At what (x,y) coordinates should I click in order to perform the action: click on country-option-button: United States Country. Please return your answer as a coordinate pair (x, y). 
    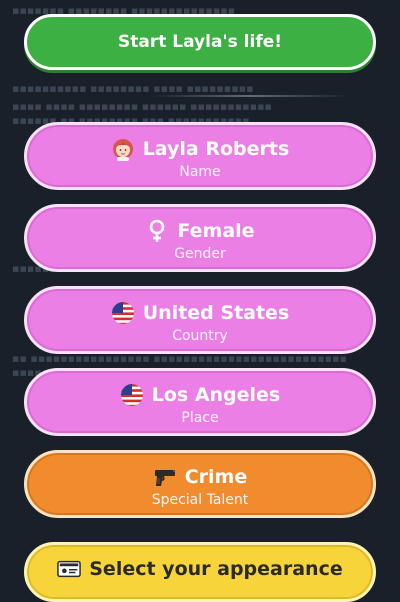
    Looking at the image, I should click on (200, 320).